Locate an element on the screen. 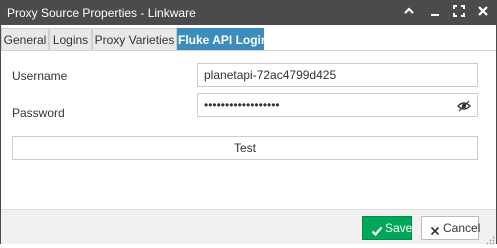 This screenshot has height=248, width=497. tab-general: General is located at coordinates (25, 39).